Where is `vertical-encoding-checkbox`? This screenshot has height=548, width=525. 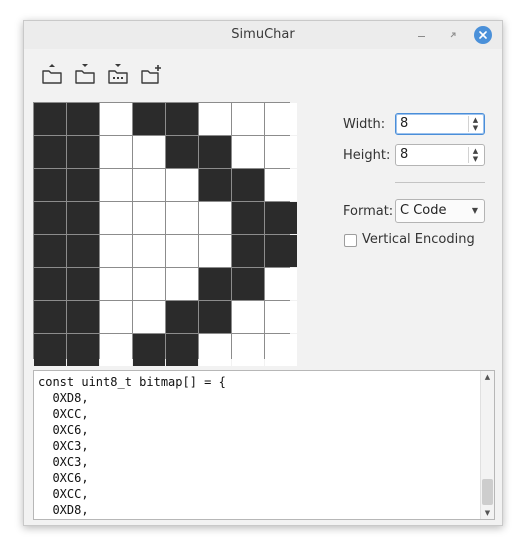
vertical-encoding-checkbox is located at coordinates (350, 240).